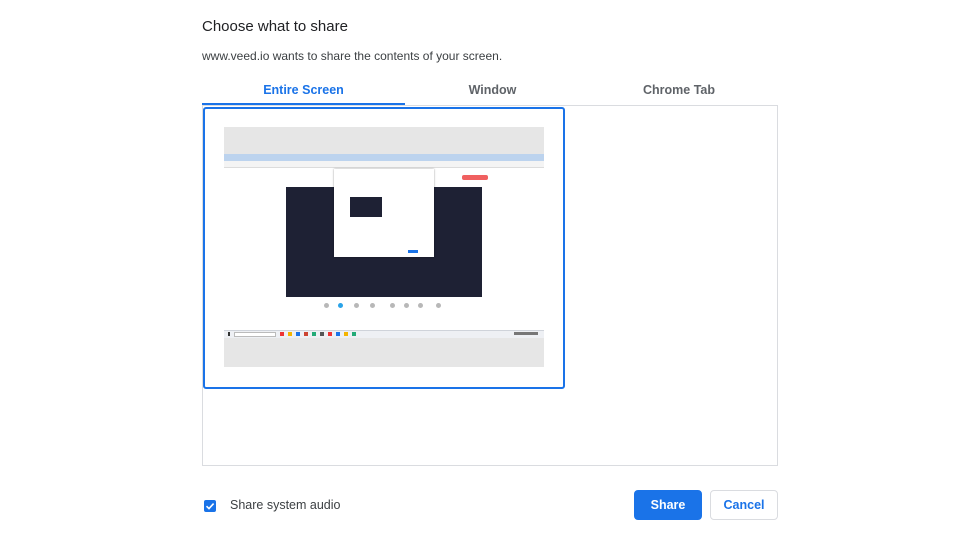 This screenshot has width=979, height=536. What do you see at coordinates (384, 157) in the screenshot?
I see `thumbnail-browser-tabs` at bounding box center [384, 157].